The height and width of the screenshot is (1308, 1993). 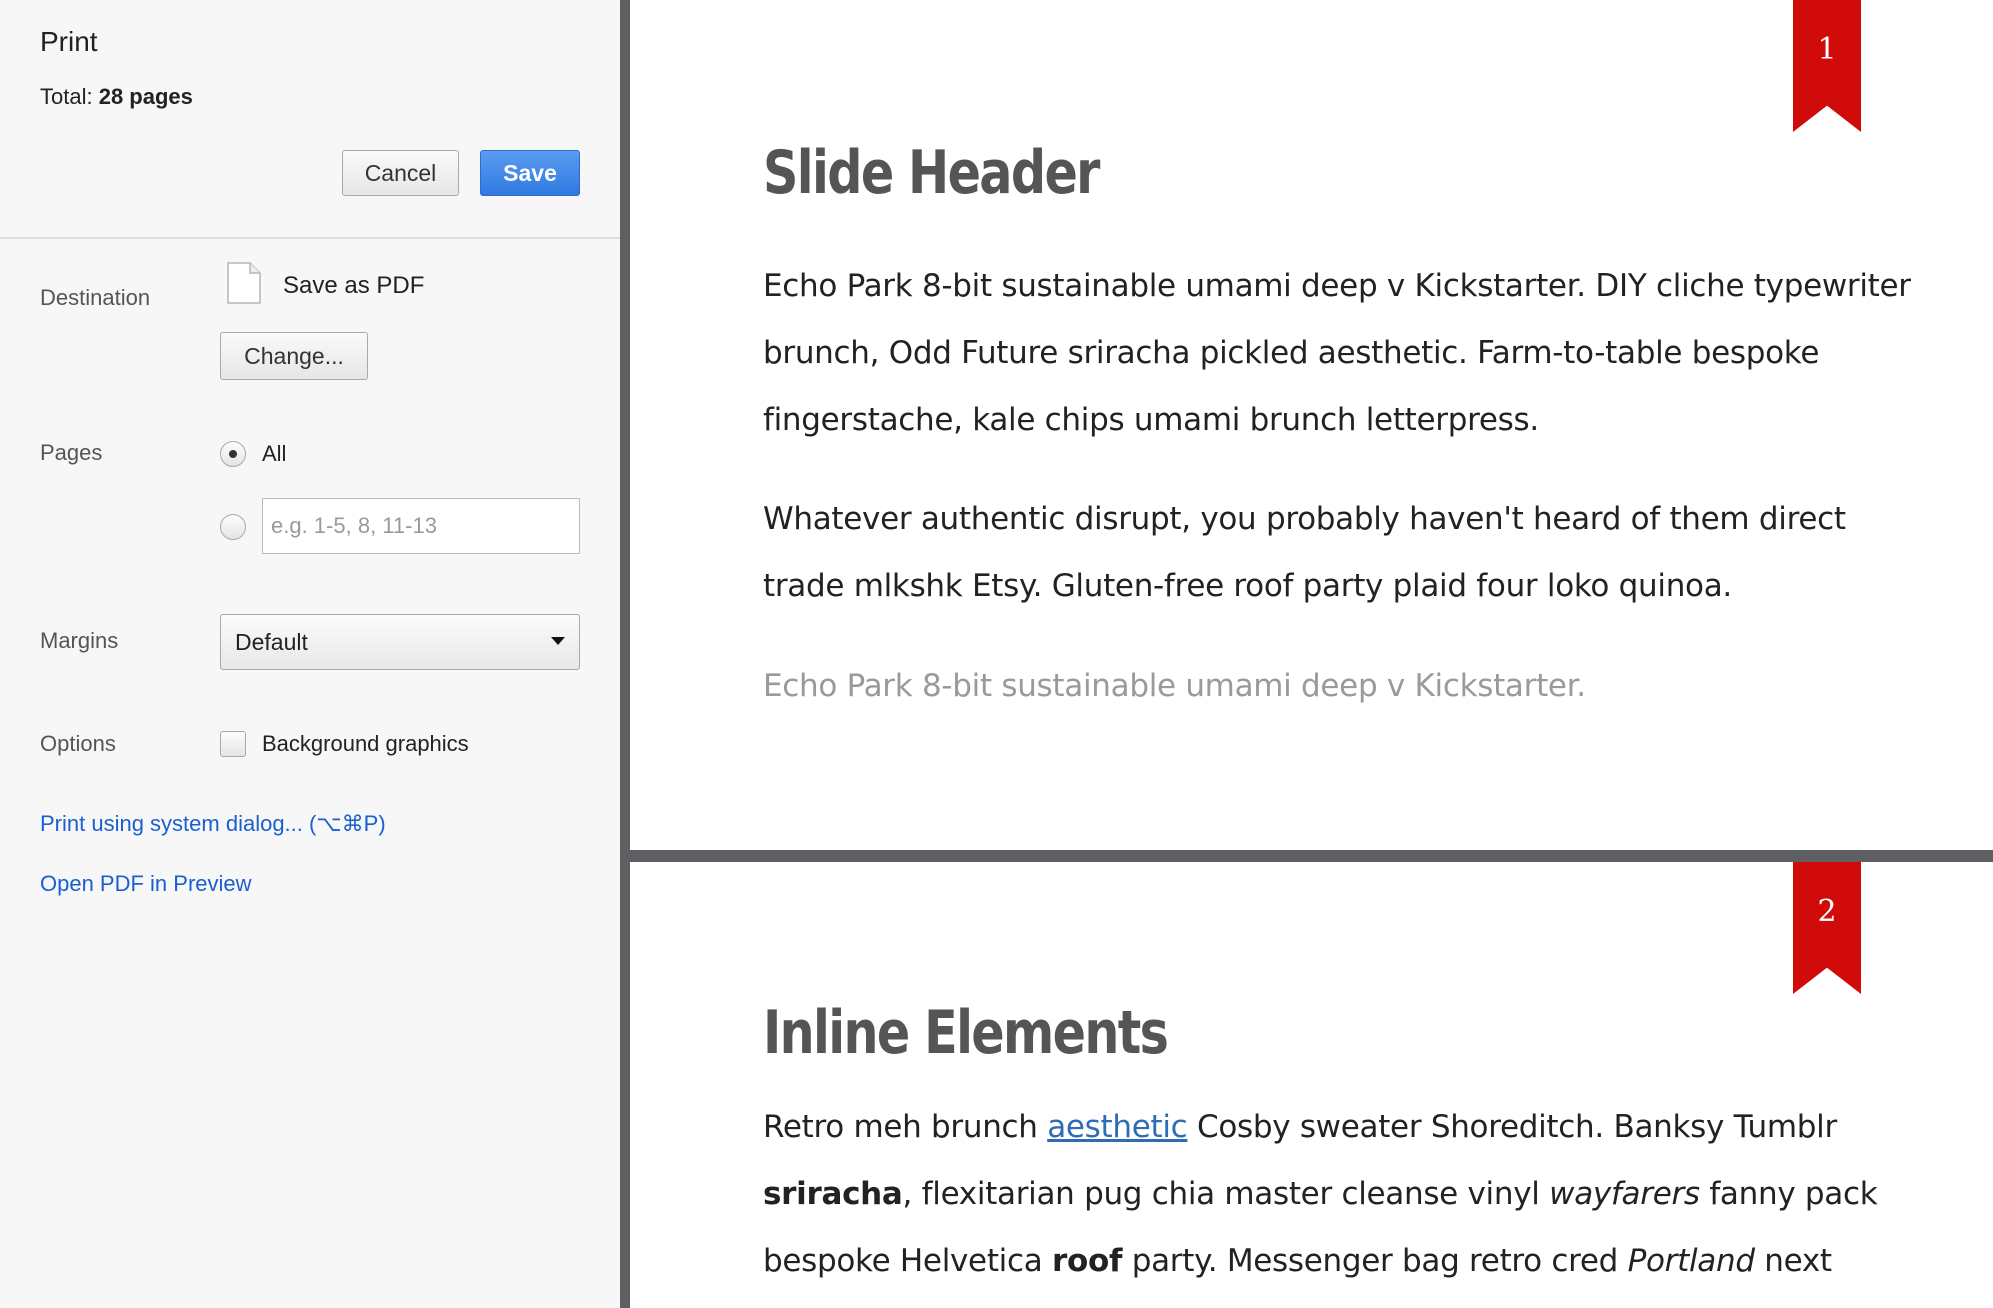 I want to click on panel-header: Print Total: 28 pages Cancel Save, so click(x=310, y=119).